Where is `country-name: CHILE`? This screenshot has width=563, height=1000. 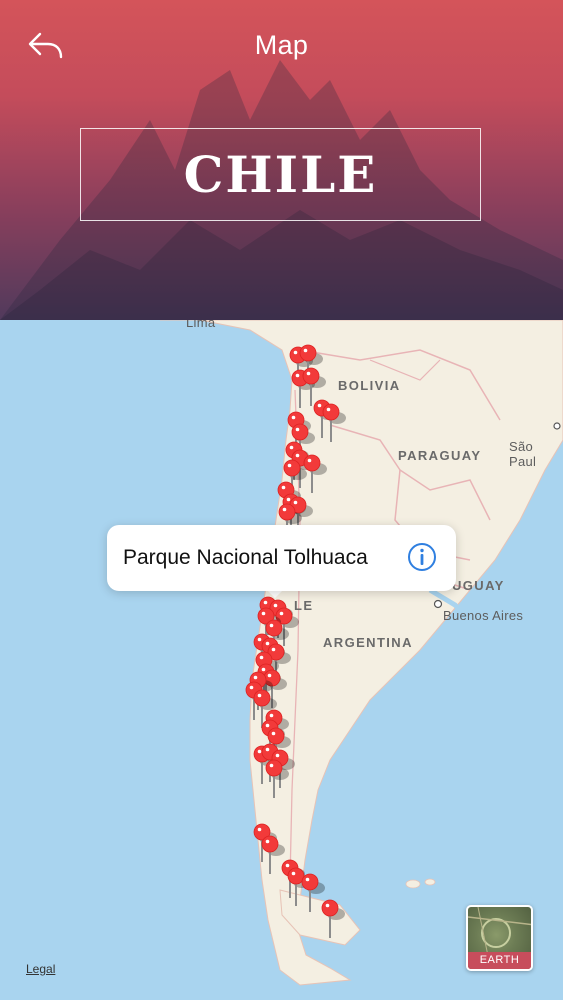
country-name: CHILE is located at coordinates (280, 174).